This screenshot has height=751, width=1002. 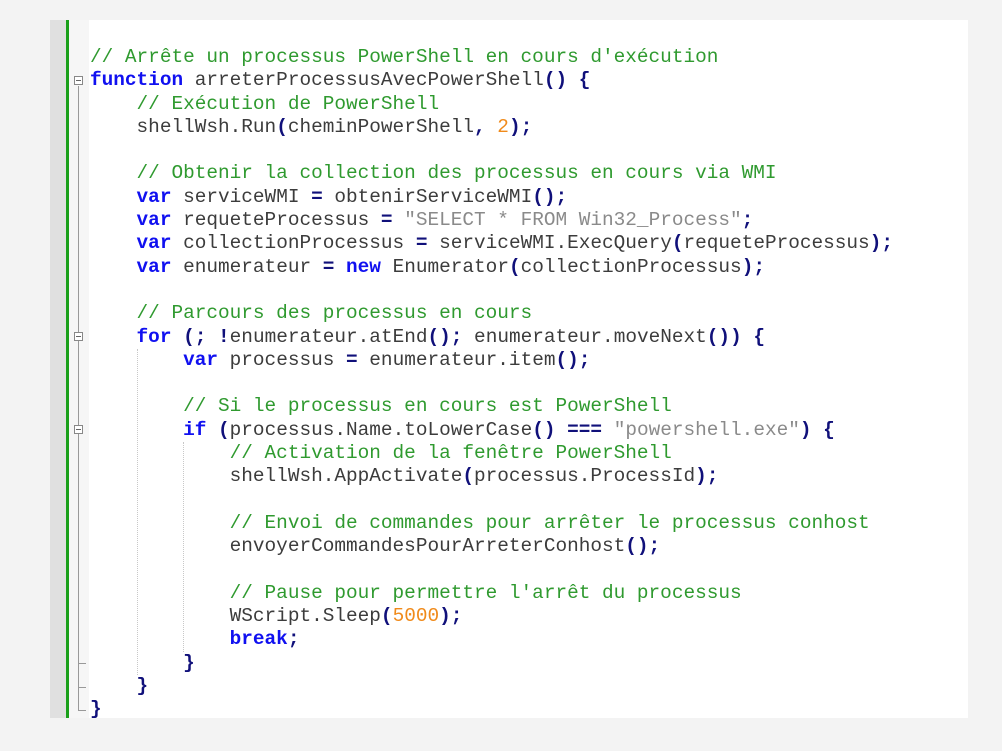 What do you see at coordinates (381, 126) in the screenshot?
I see `code-text: cheminPowerShell` at bounding box center [381, 126].